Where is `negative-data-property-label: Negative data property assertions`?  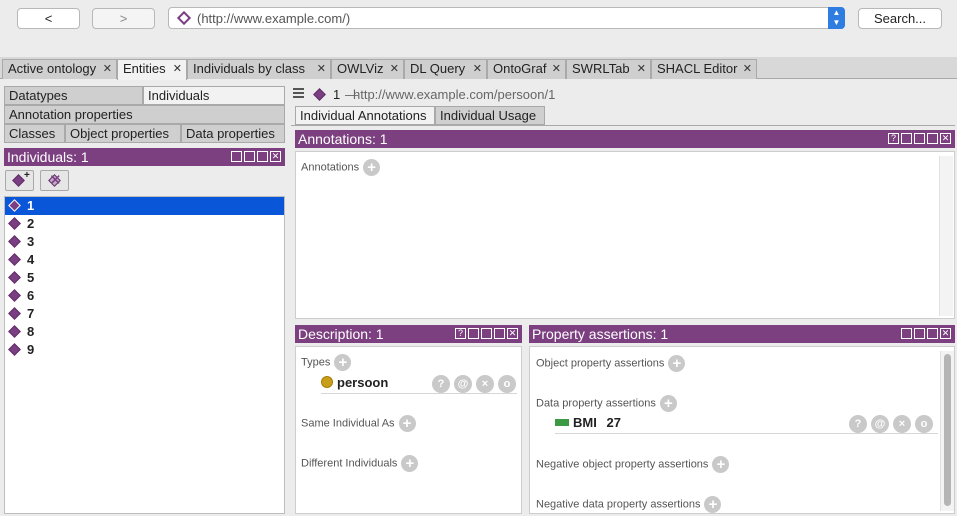 negative-data-property-label: Negative data property assertions is located at coordinates (618, 504).